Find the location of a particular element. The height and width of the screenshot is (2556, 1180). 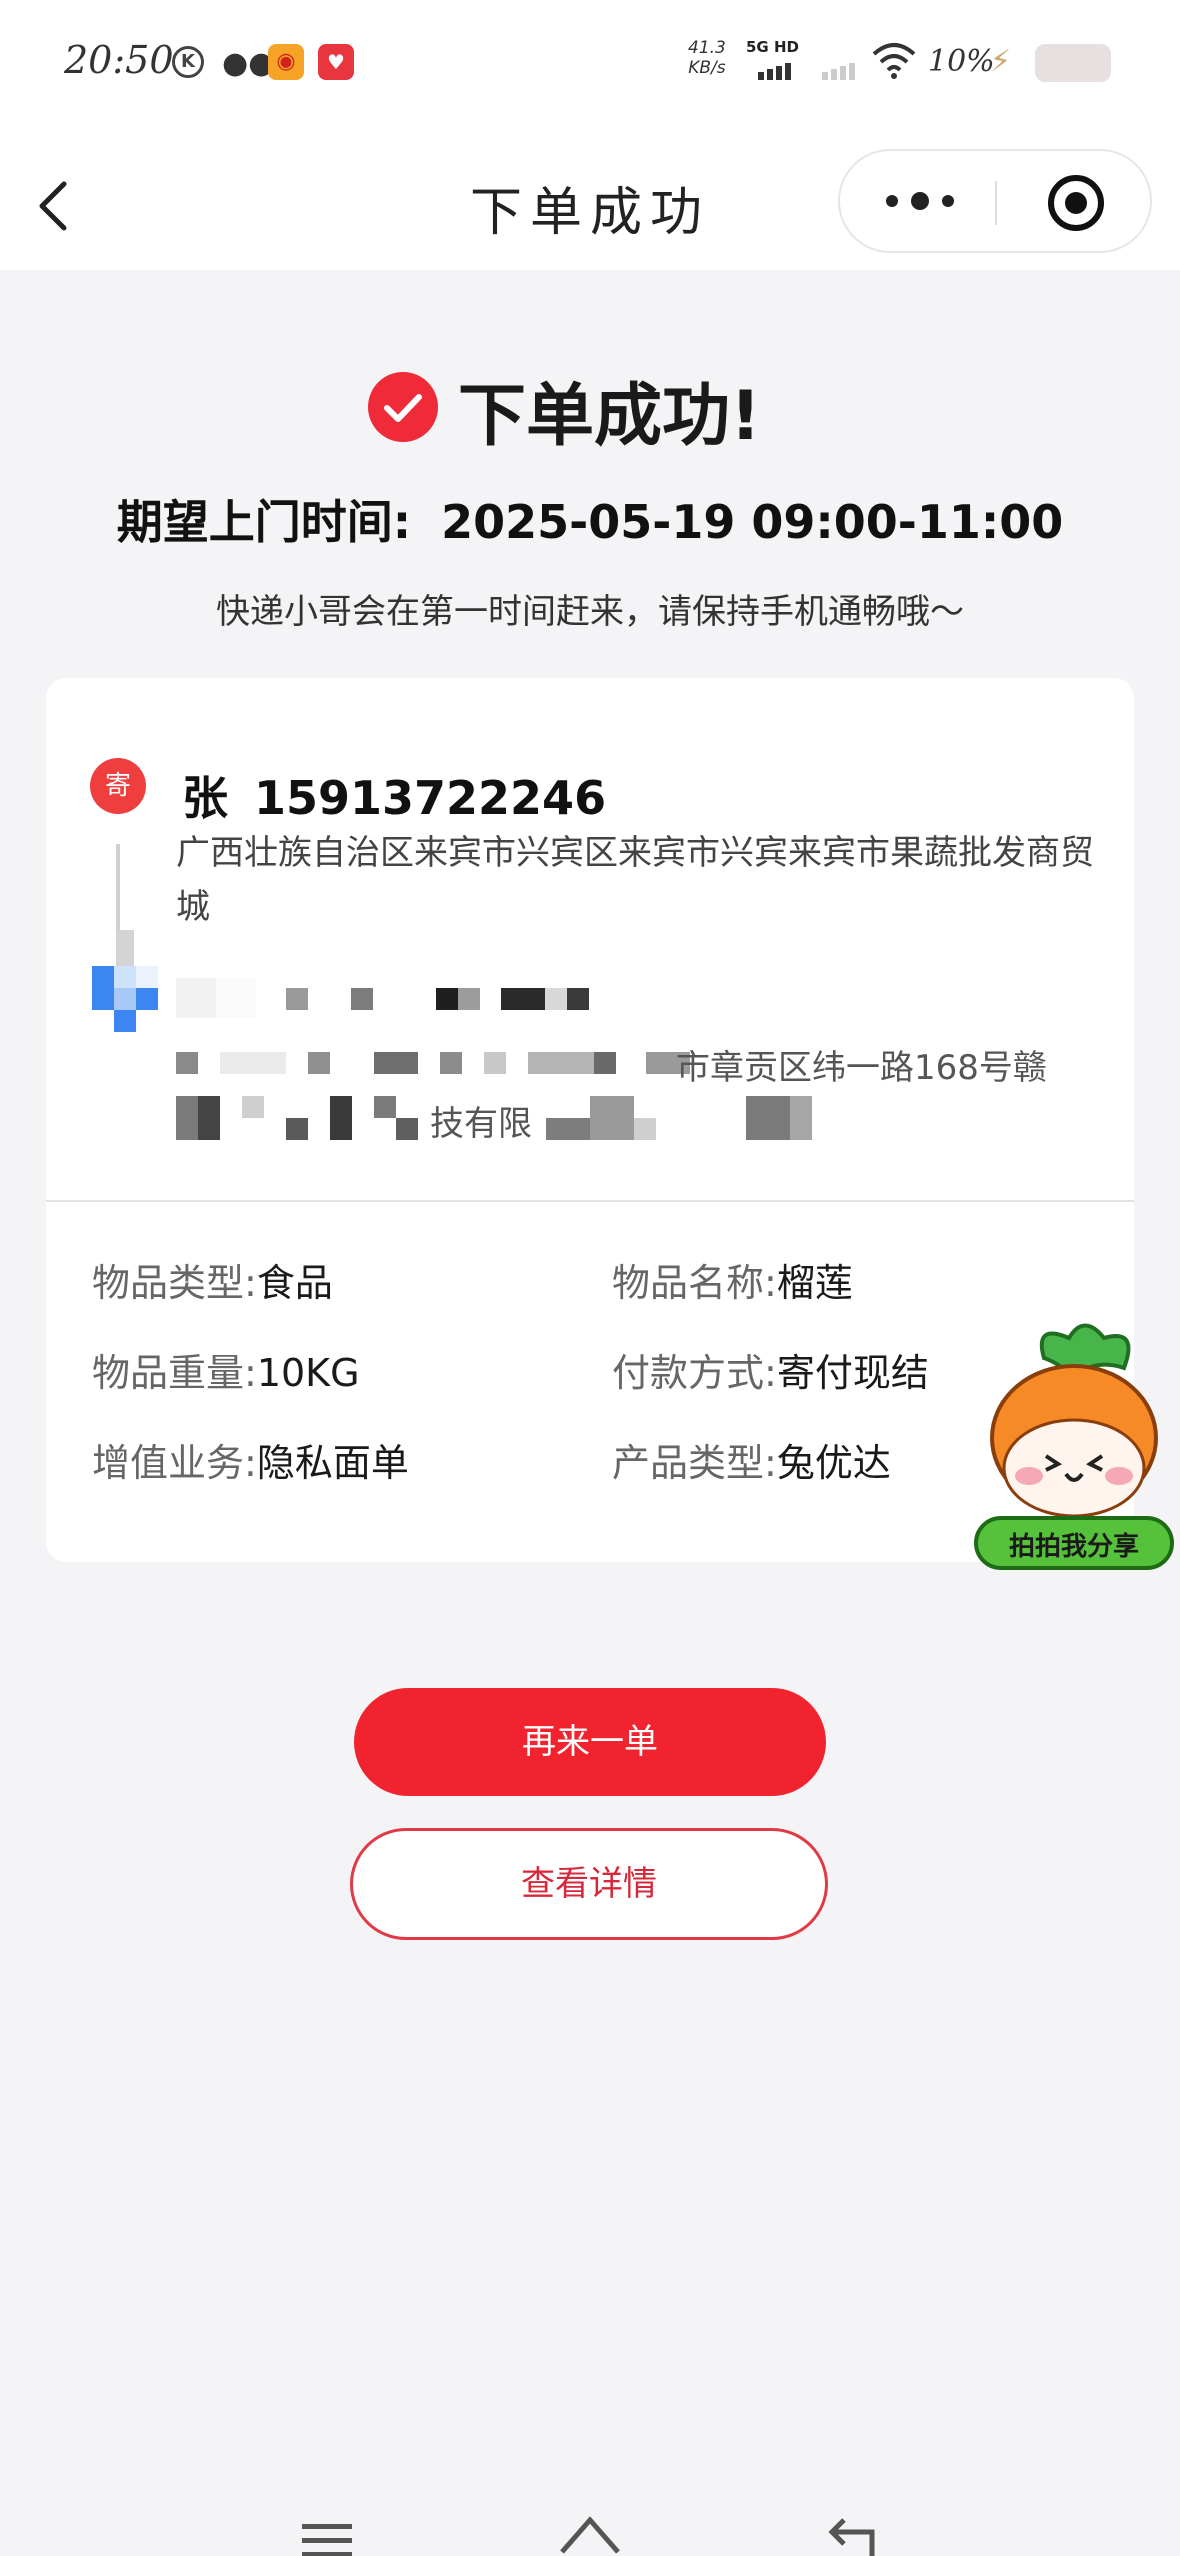

detail-label: 物品重量: is located at coordinates (174, 1373).